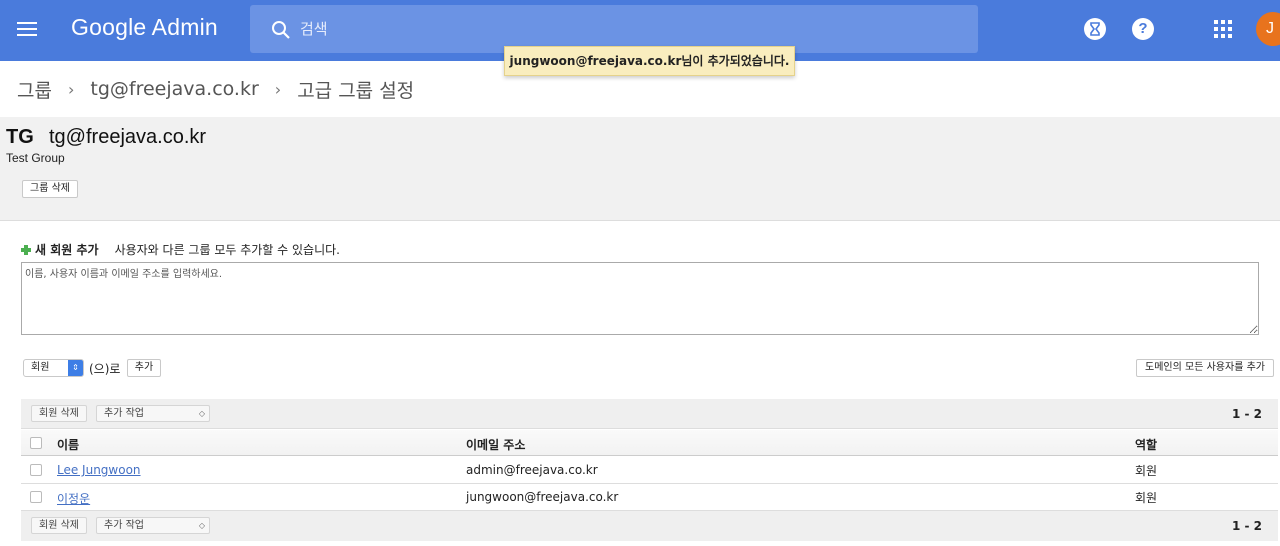 The image size is (1280, 546). Describe the element at coordinates (649, 526) in the screenshot. I see `table-toolbar-bottom: 회원 삭제 추가 작업 ◇ 1 - 2` at that location.